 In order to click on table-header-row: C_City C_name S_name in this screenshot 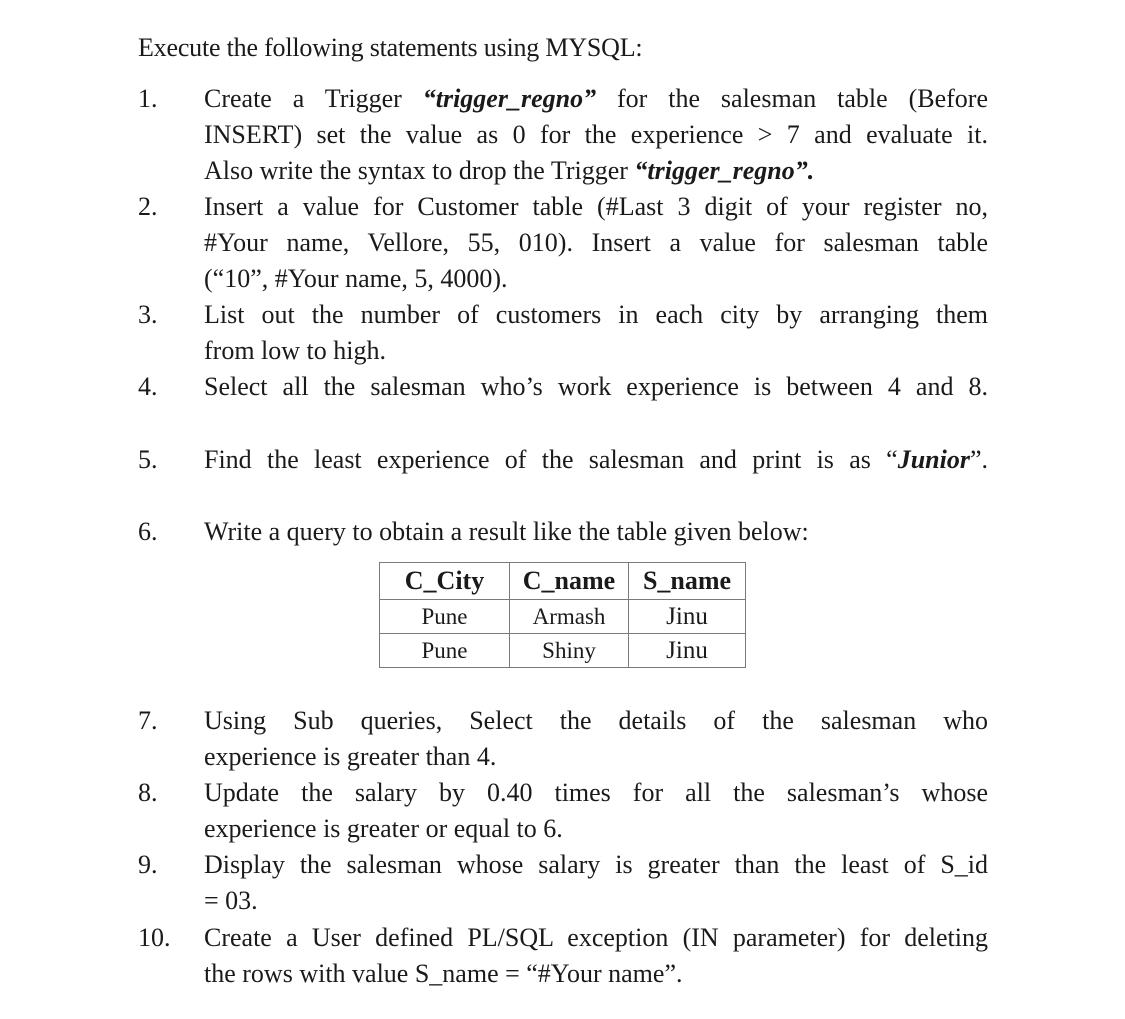, I will do `click(562, 581)`.